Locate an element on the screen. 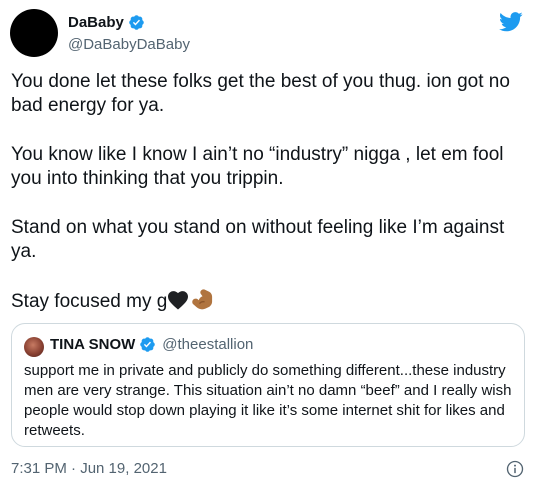  quoted-author-handle: @theestallion is located at coordinates (207, 344).